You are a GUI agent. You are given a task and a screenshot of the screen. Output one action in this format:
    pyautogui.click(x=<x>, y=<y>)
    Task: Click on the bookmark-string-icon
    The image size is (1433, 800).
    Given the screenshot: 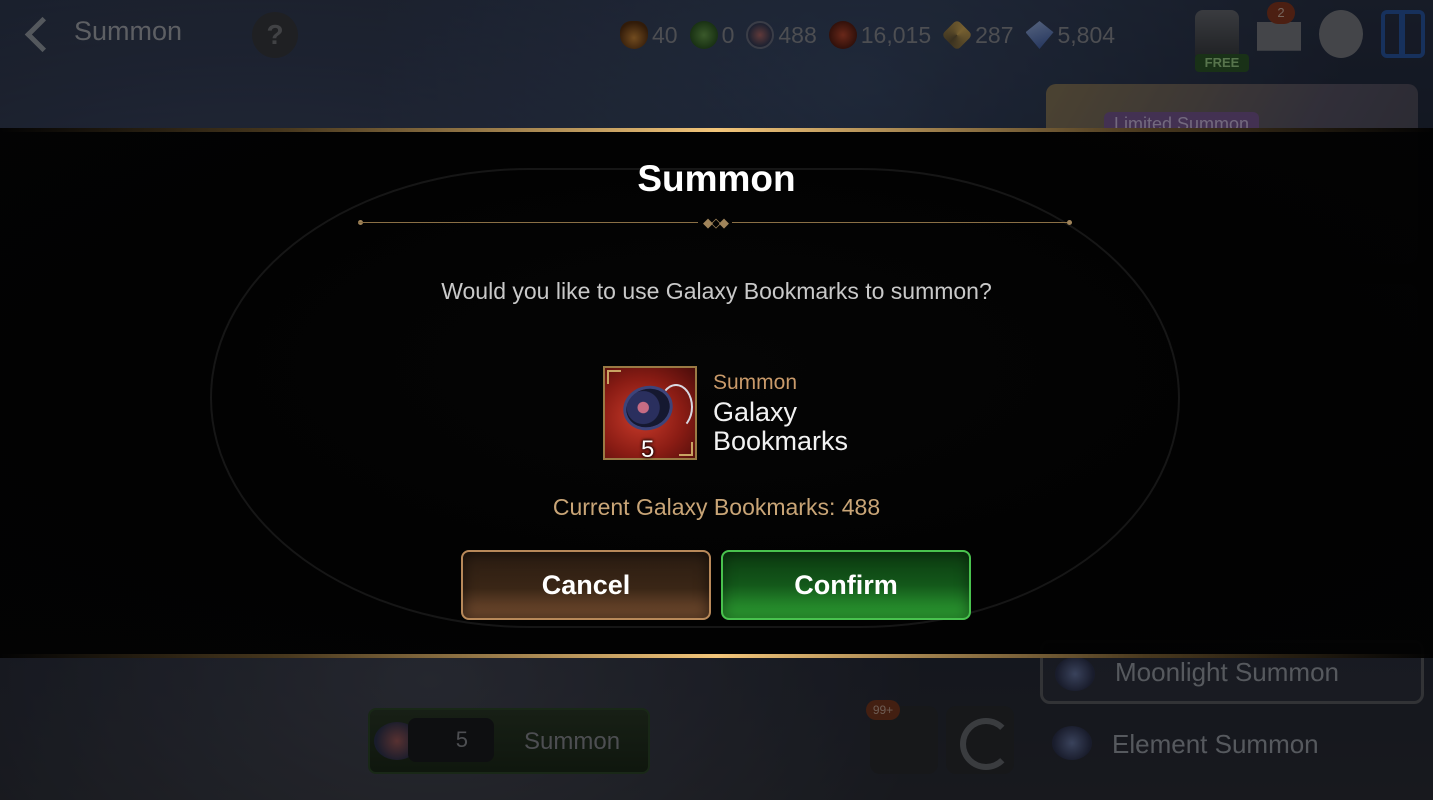 What is the action you would take?
    pyautogui.click(x=676, y=407)
    